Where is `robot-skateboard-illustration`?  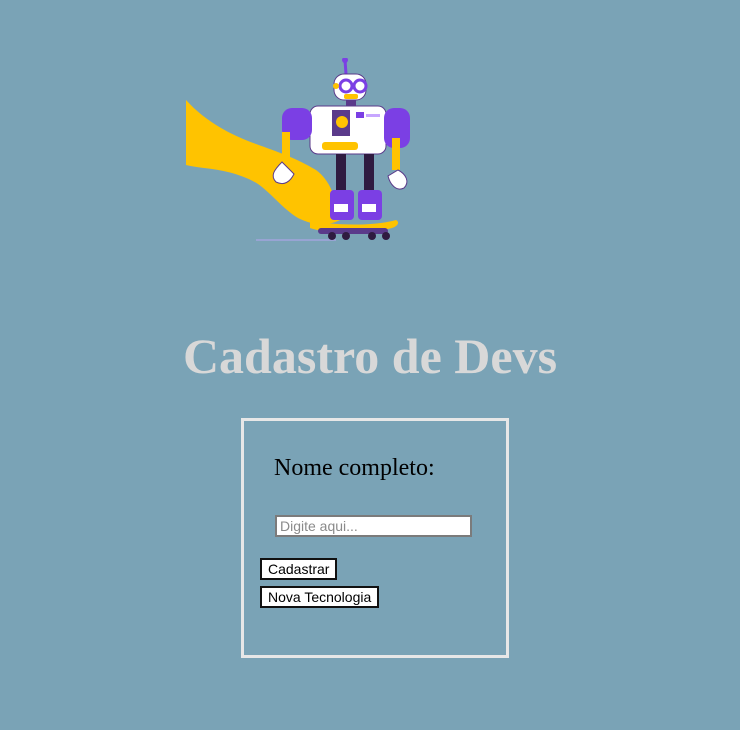 robot-skateboard-illustration is located at coordinates (298, 149).